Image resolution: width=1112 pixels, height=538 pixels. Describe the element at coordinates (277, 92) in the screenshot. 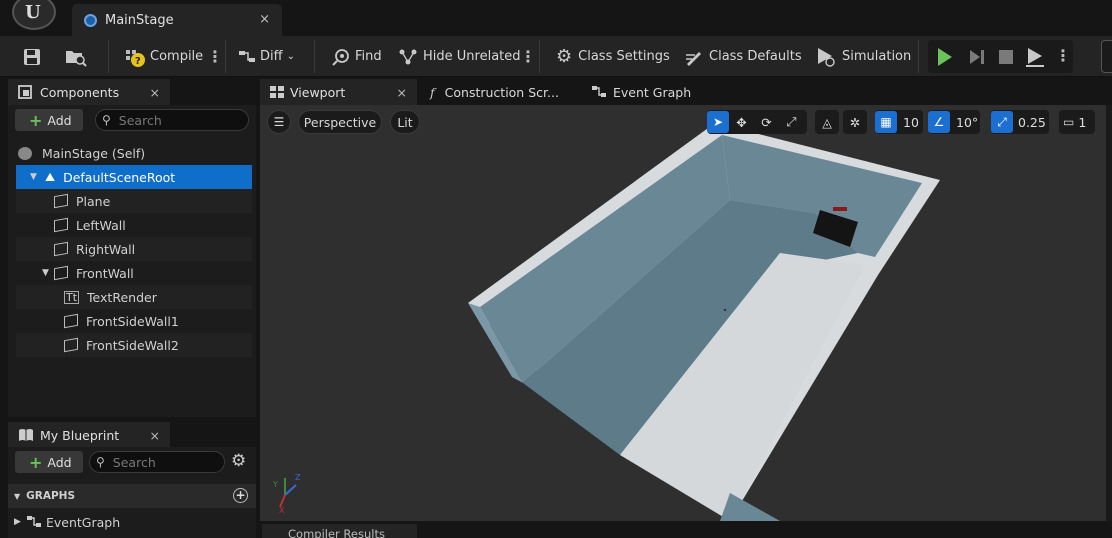

I see `viewport-icon` at that location.